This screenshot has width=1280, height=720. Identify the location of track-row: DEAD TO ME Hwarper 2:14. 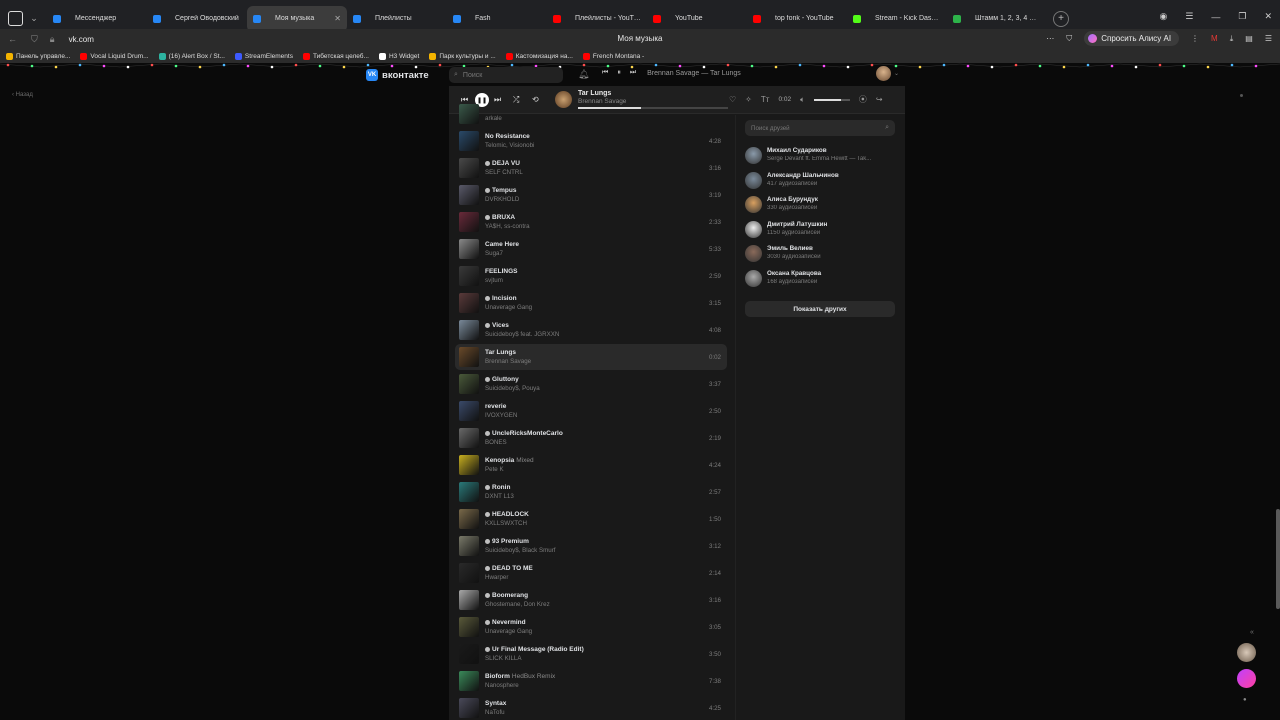
(591, 573).